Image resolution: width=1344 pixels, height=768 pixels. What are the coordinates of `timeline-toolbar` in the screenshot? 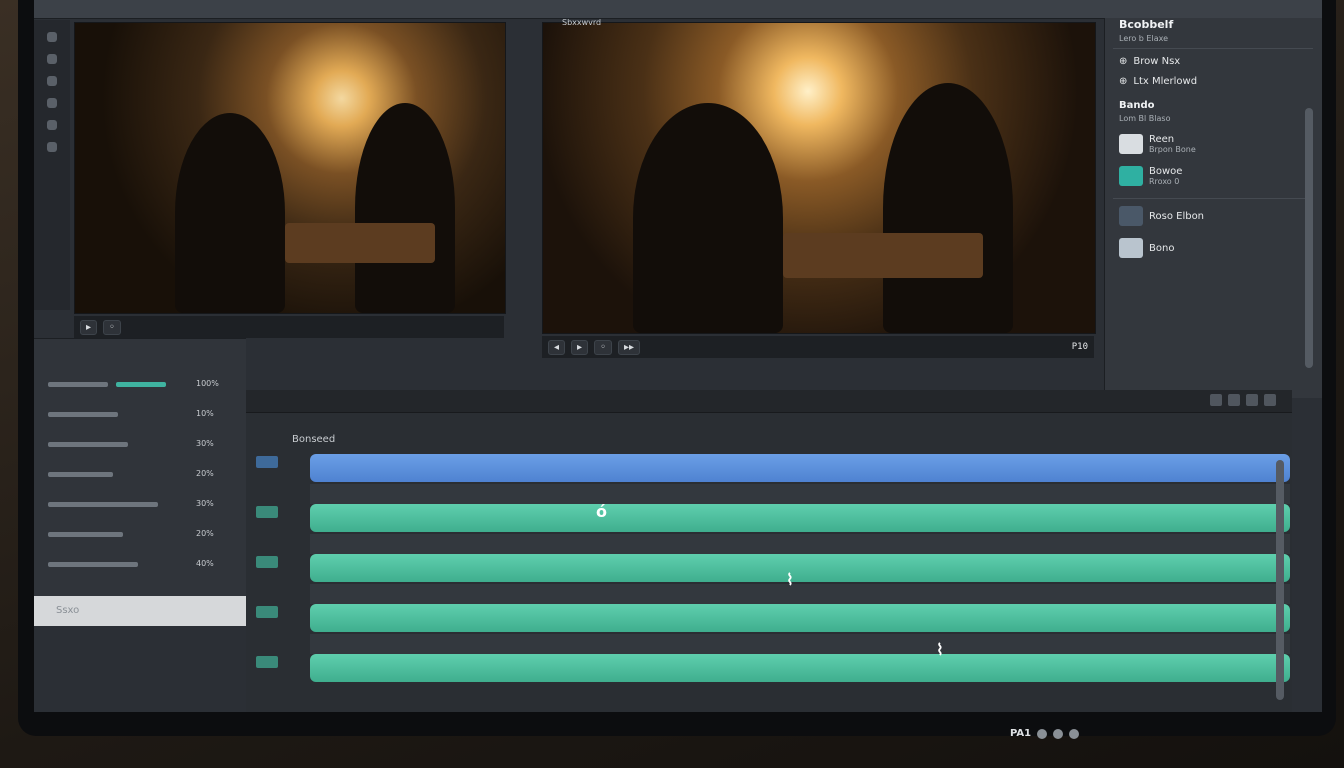 It's located at (1243, 400).